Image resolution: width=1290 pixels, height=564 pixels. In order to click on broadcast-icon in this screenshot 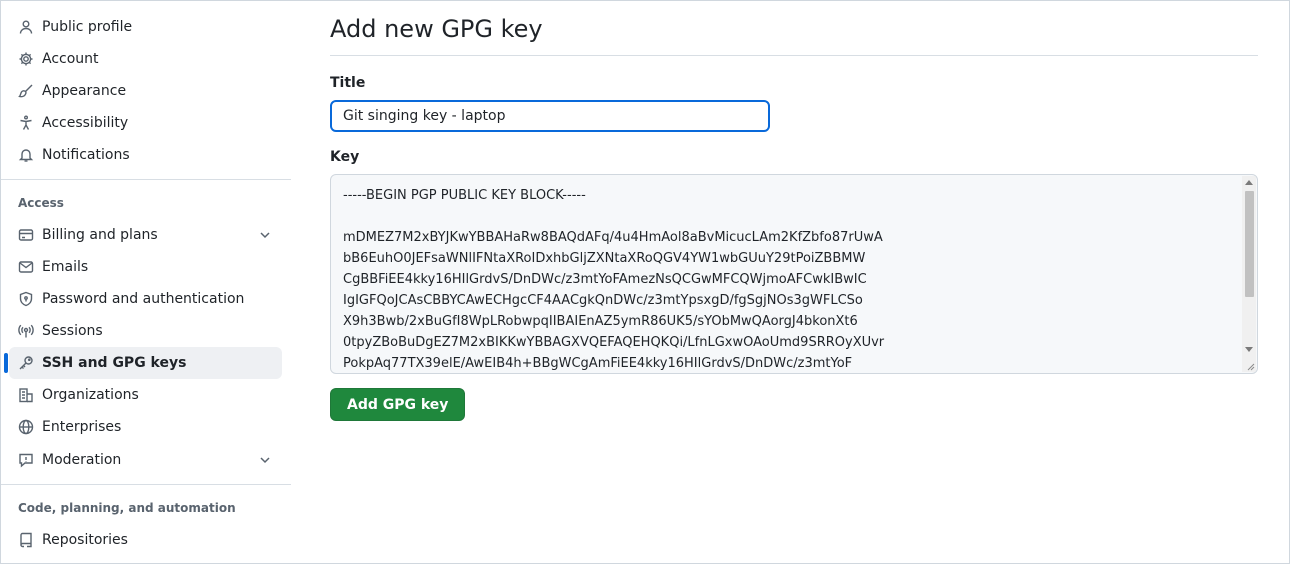, I will do `click(26, 331)`.